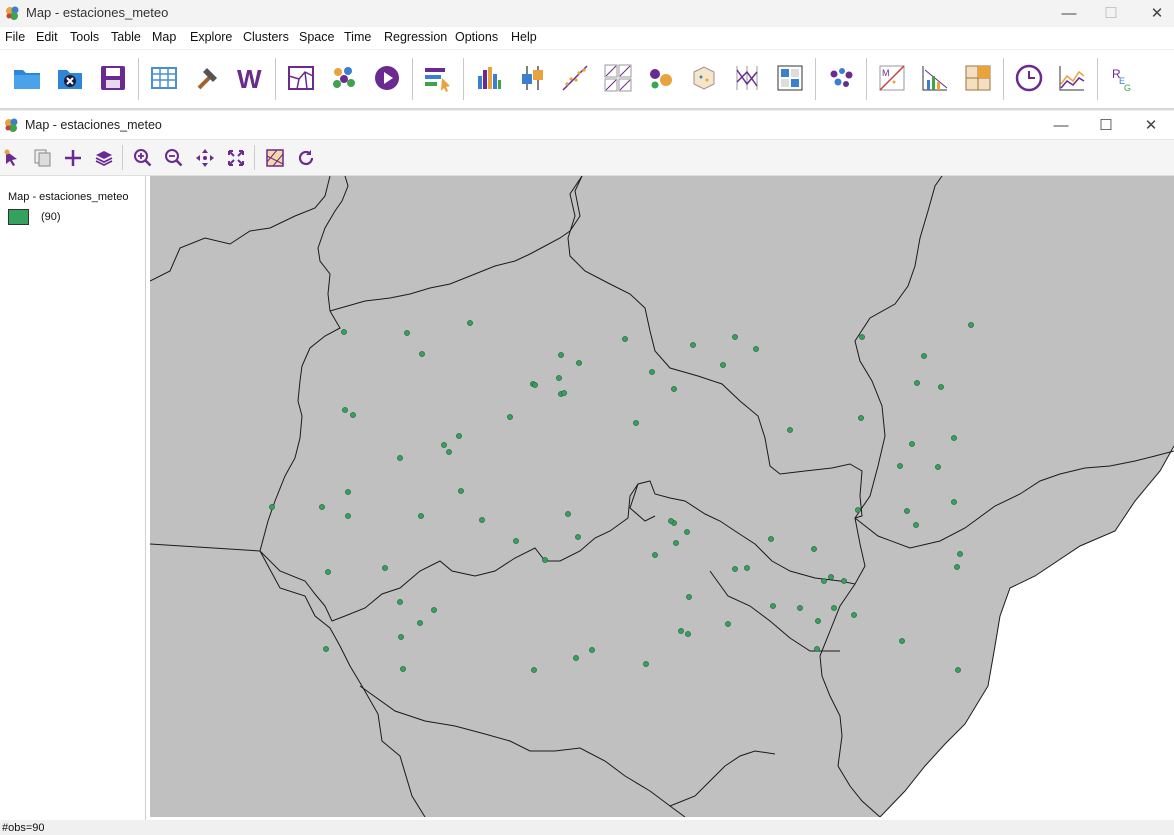 This screenshot has height=835, width=1174. Describe the element at coordinates (978, 78) in the screenshot. I see `spatial-lag-icon` at that location.